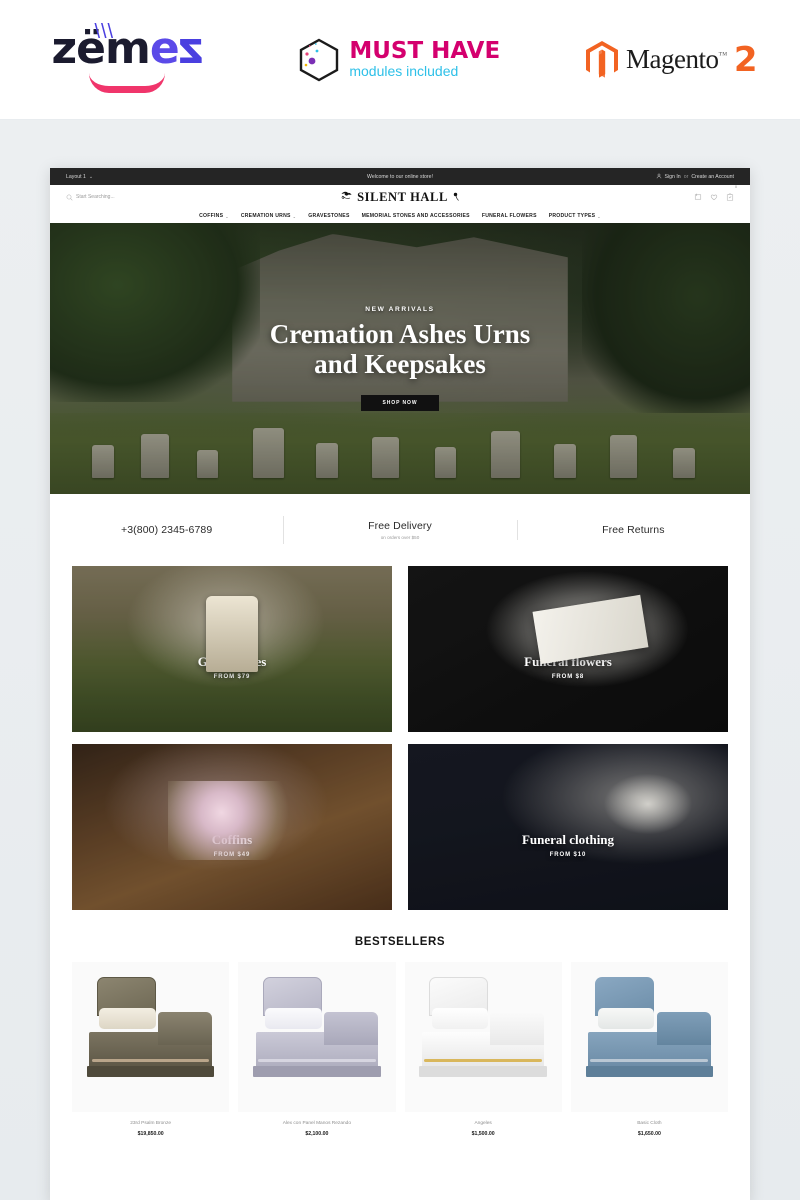  I want to click on magento-logo: Magento™ 2, so click(671, 59).